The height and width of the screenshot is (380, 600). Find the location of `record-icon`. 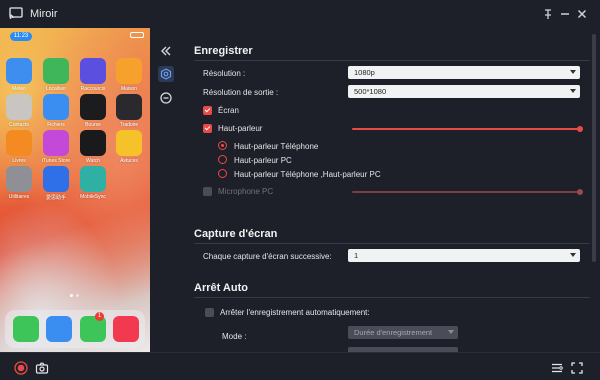

record-icon is located at coordinates (21, 368).